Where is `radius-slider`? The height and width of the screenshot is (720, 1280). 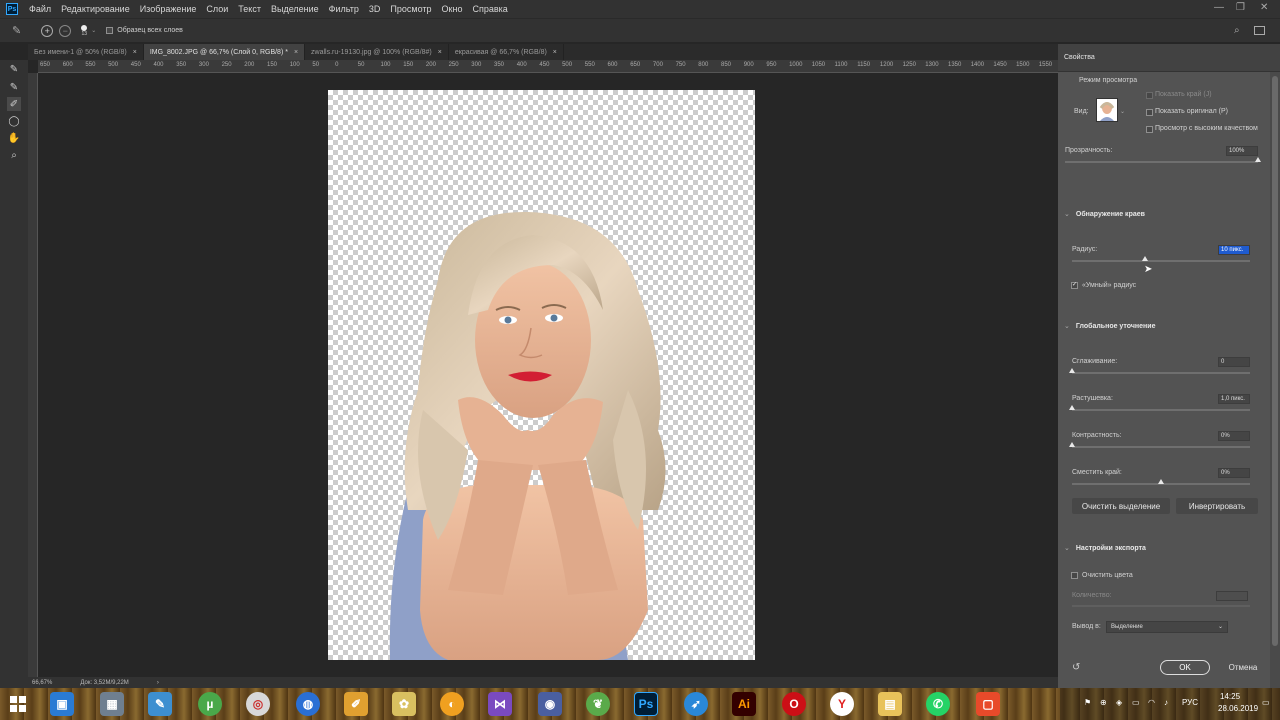 radius-slider is located at coordinates (1161, 261).